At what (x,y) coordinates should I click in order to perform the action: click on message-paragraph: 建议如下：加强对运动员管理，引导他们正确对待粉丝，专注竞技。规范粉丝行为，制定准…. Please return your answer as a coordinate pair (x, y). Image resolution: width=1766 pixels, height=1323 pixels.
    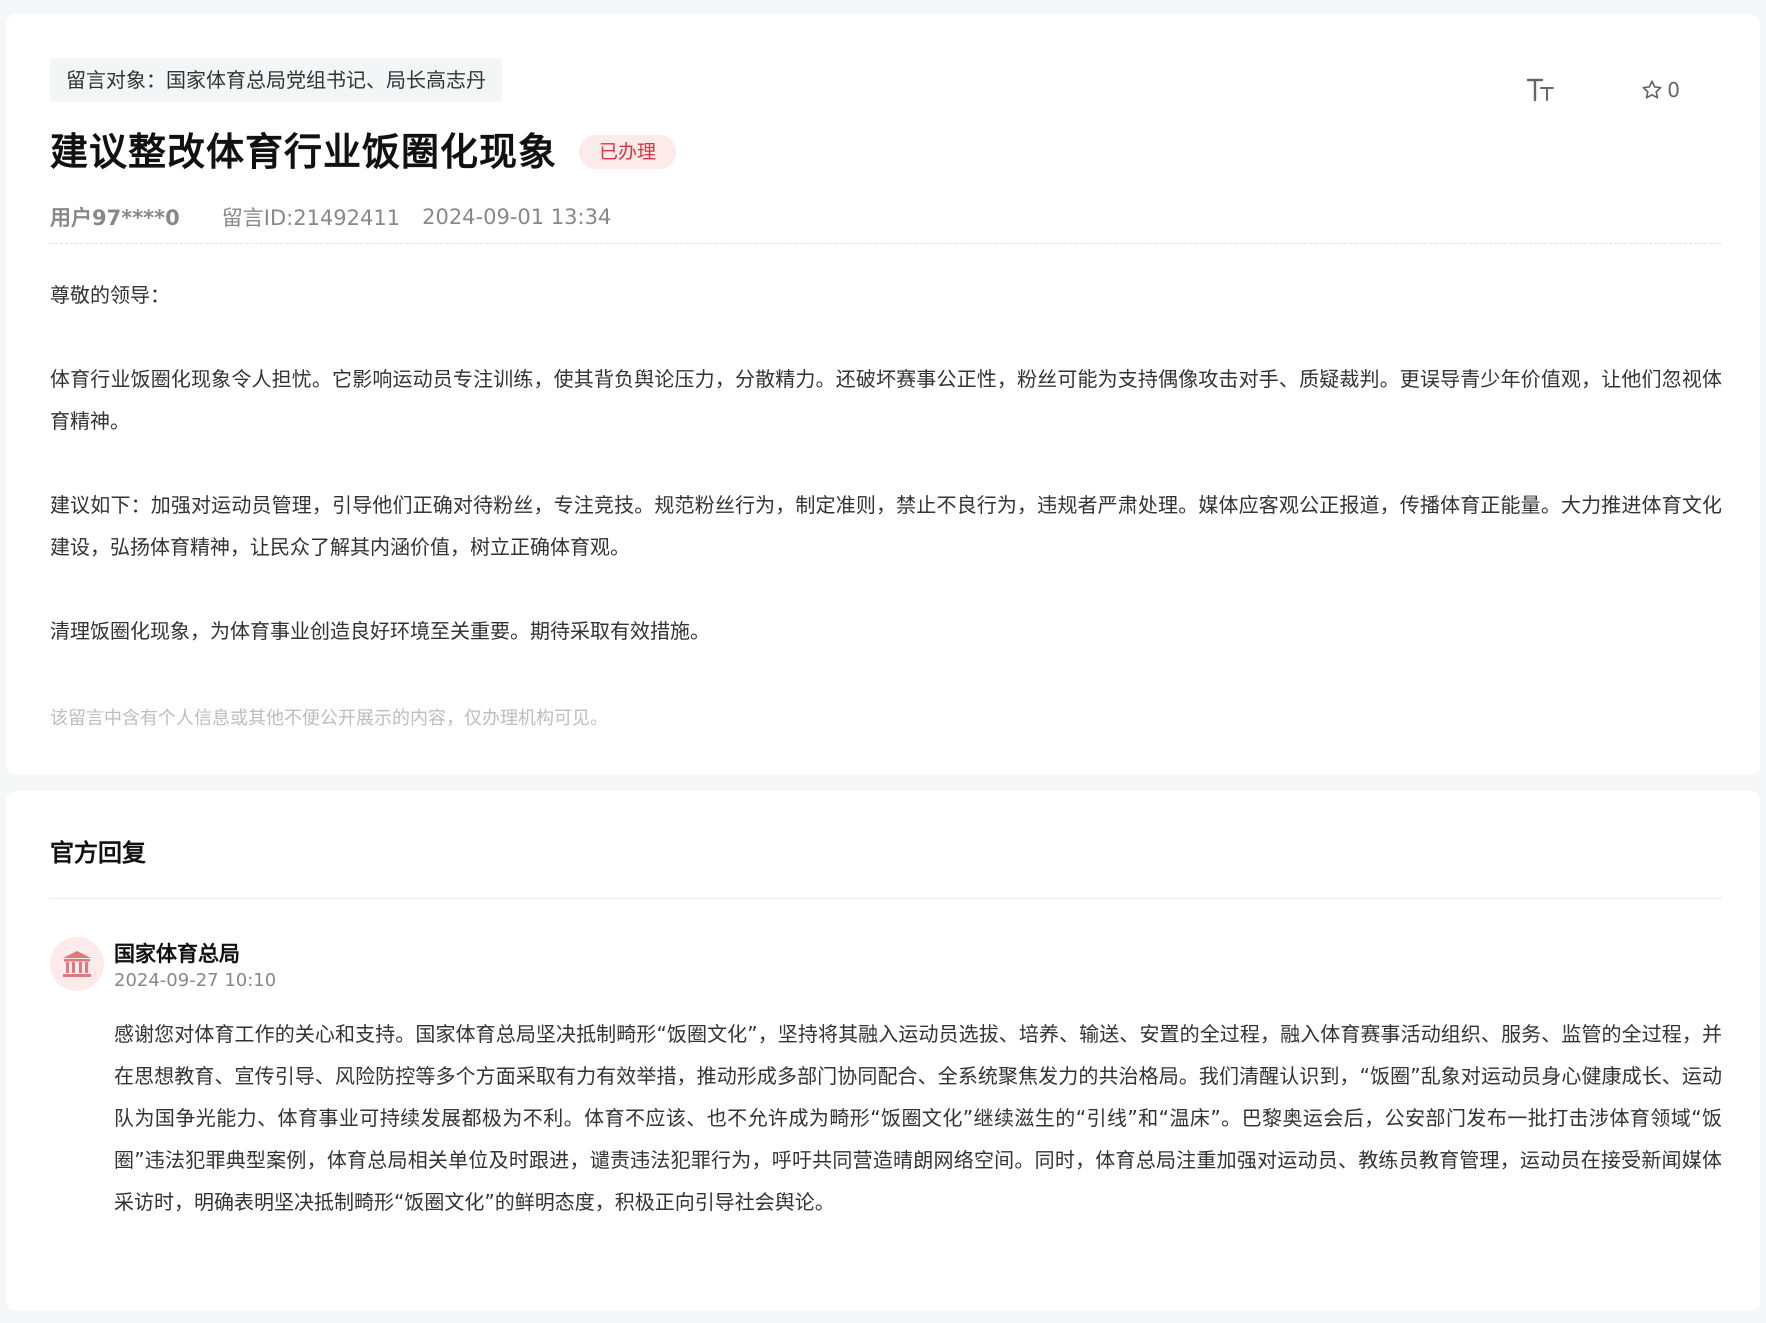
    Looking at the image, I should click on (886, 526).